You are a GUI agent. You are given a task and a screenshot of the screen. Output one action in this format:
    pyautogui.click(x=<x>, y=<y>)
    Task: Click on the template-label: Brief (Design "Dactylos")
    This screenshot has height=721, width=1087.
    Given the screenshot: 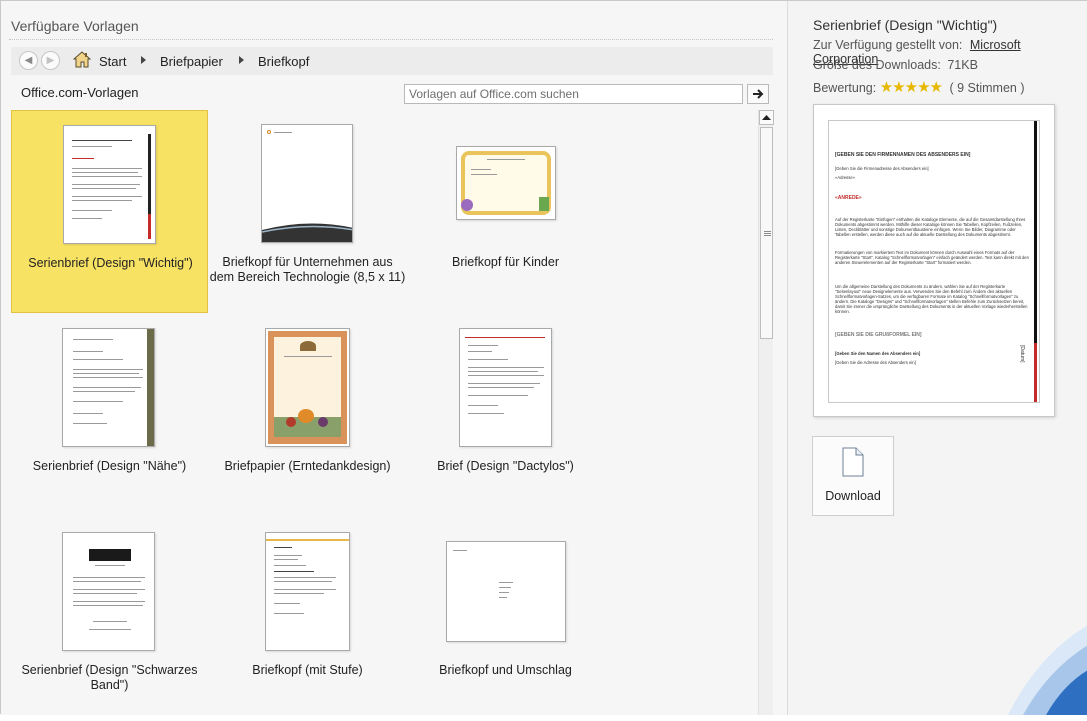 What is the action you would take?
    pyautogui.click(x=505, y=466)
    